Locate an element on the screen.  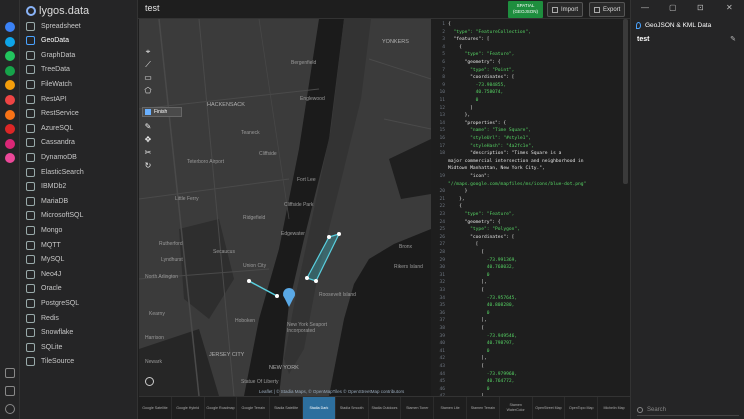
basemap-option: Stadia Outdoors is located at coordinates (385, 408).